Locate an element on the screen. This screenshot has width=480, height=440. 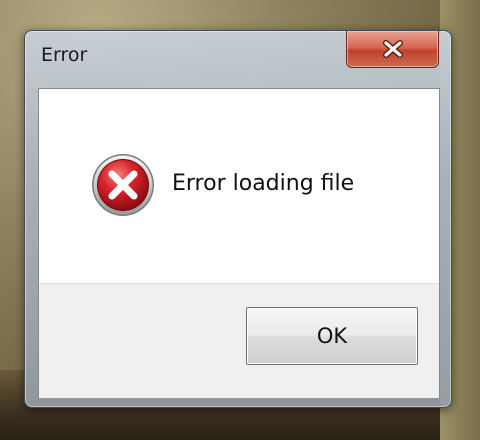
close-icon is located at coordinates (392, 49).